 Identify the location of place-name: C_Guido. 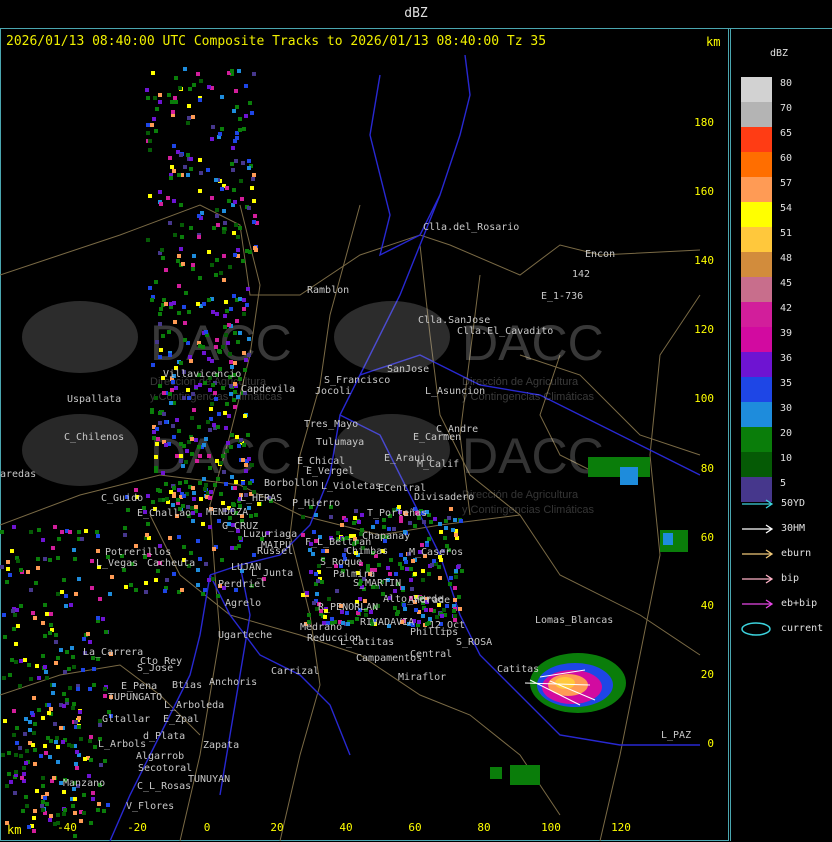
(122, 498).